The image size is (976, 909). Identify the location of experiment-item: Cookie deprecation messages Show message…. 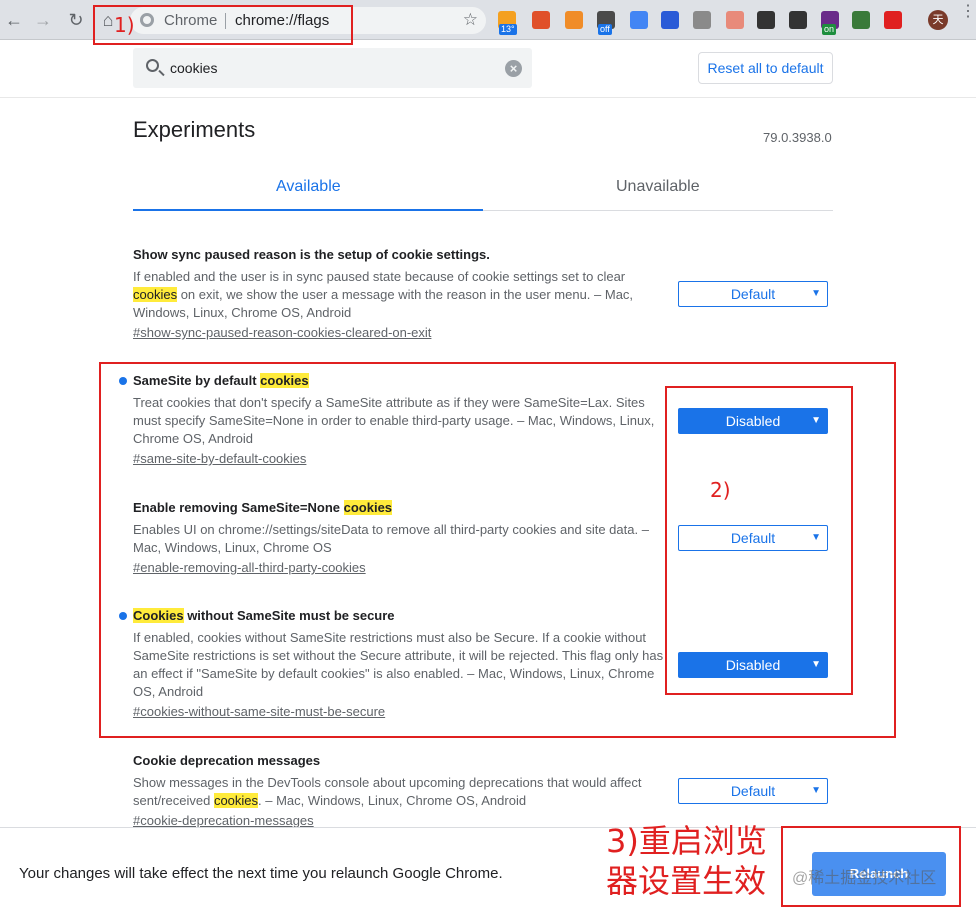
(400, 791).